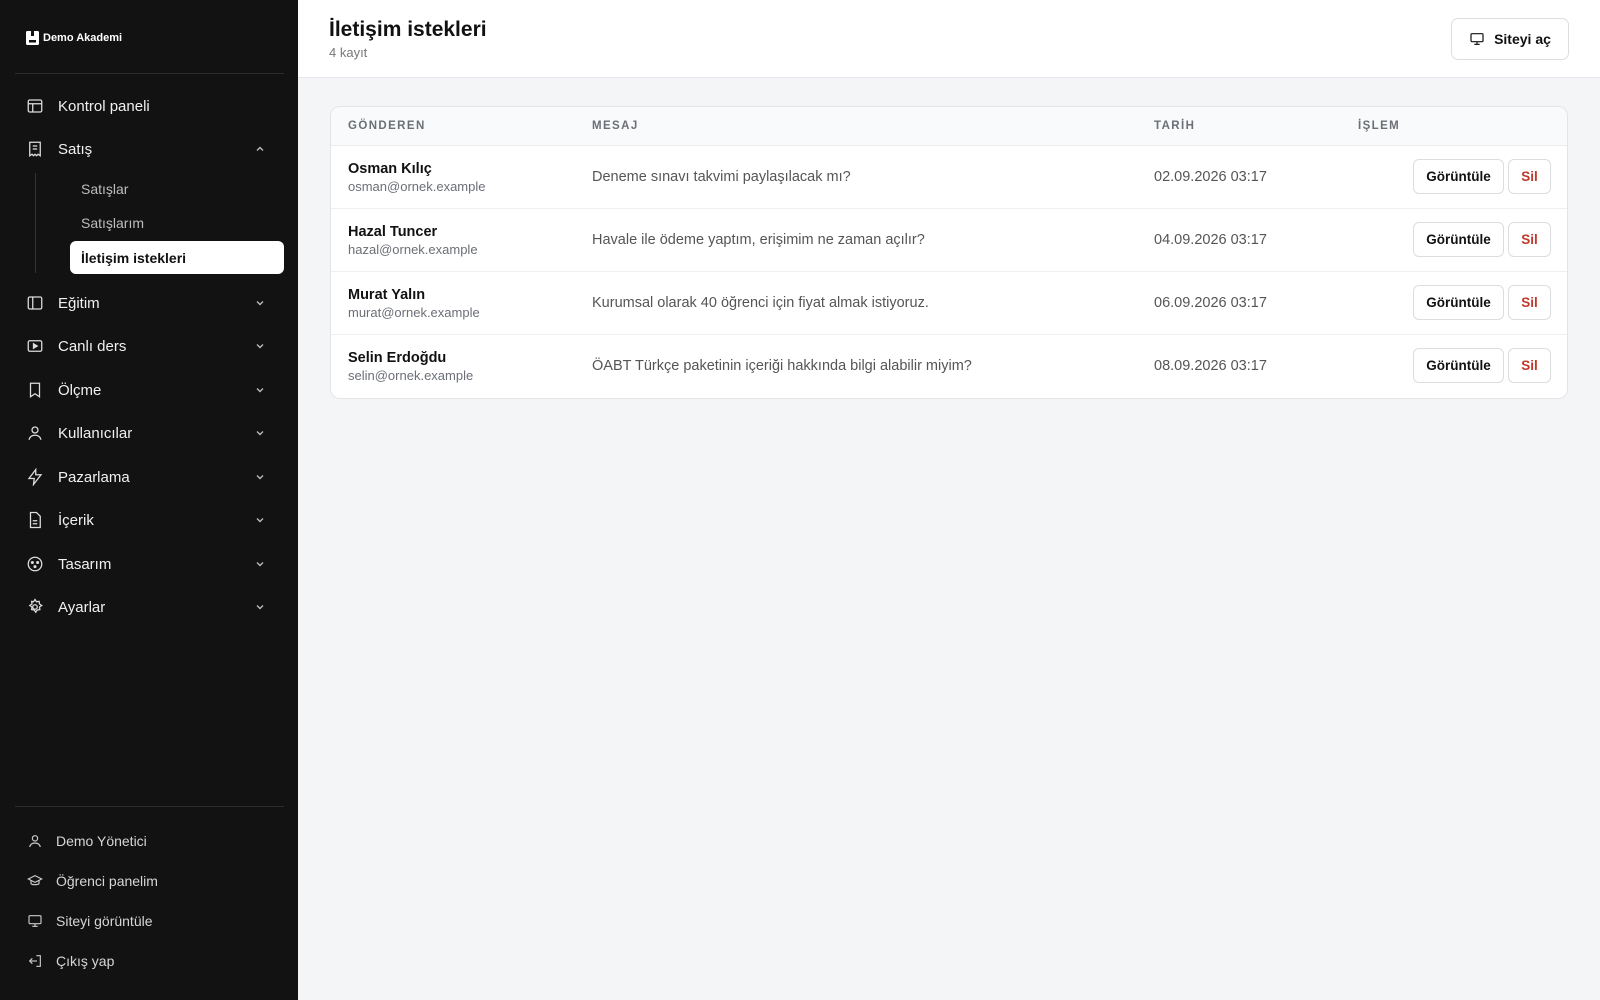 This screenshot has width=1600, height=1000. Describe the element at coordinates (151, 149) in the screenshot. I see `sidebar-item-sales: Satış` at that location.